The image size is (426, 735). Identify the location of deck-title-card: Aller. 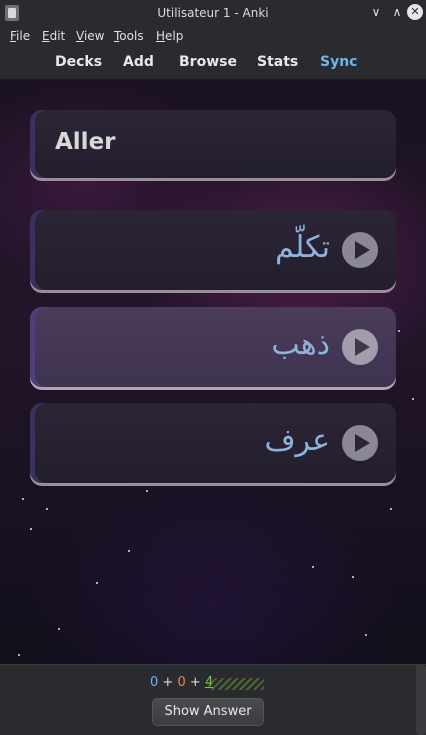
(213, 144).